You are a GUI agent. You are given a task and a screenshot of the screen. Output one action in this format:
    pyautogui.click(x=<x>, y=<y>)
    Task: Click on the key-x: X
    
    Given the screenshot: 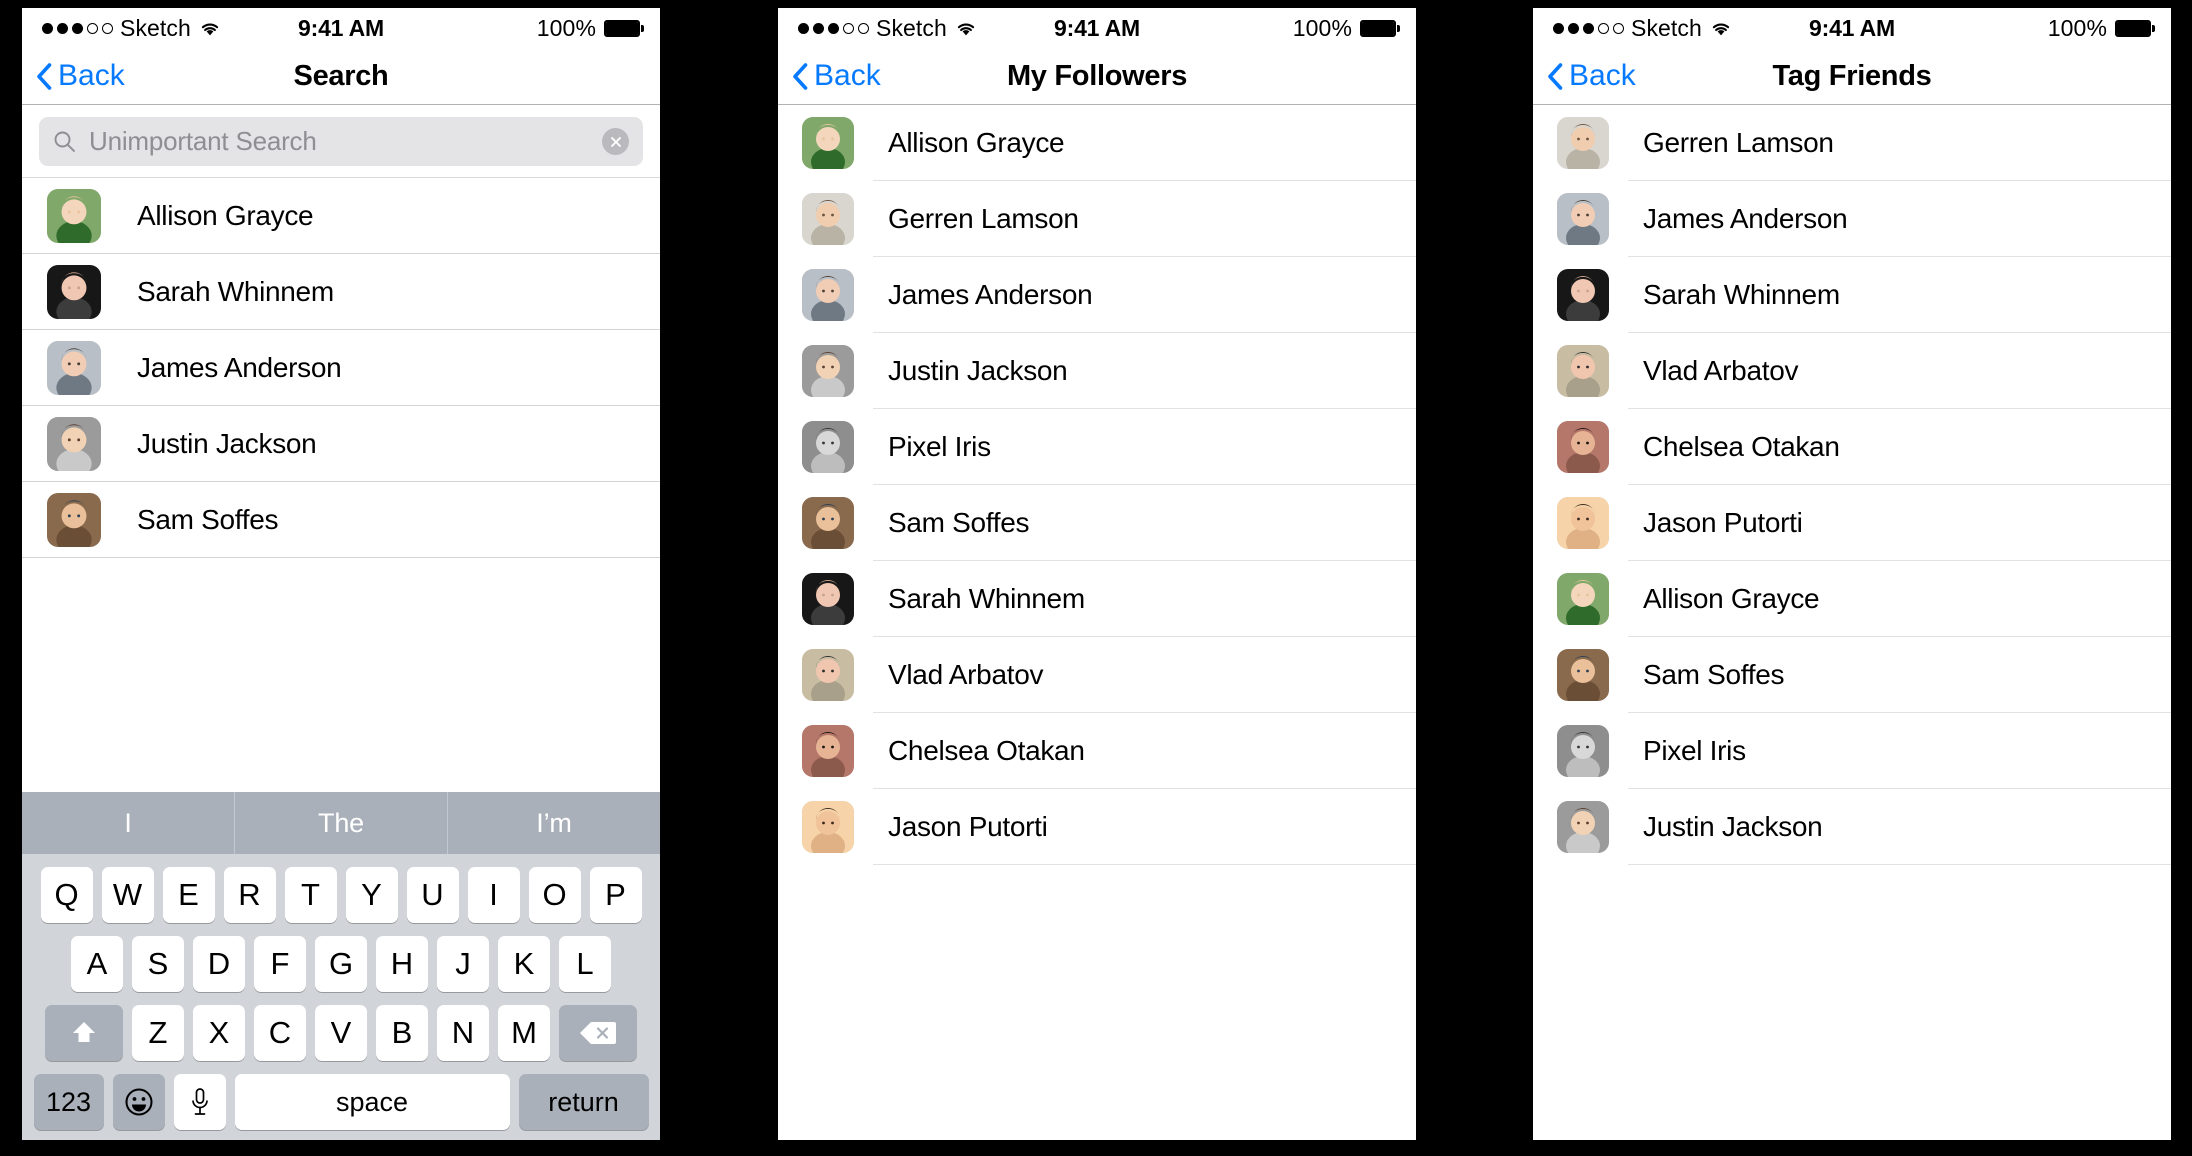 What is the action you would take?
    pyautogui.click(x=219, y=1033)
    